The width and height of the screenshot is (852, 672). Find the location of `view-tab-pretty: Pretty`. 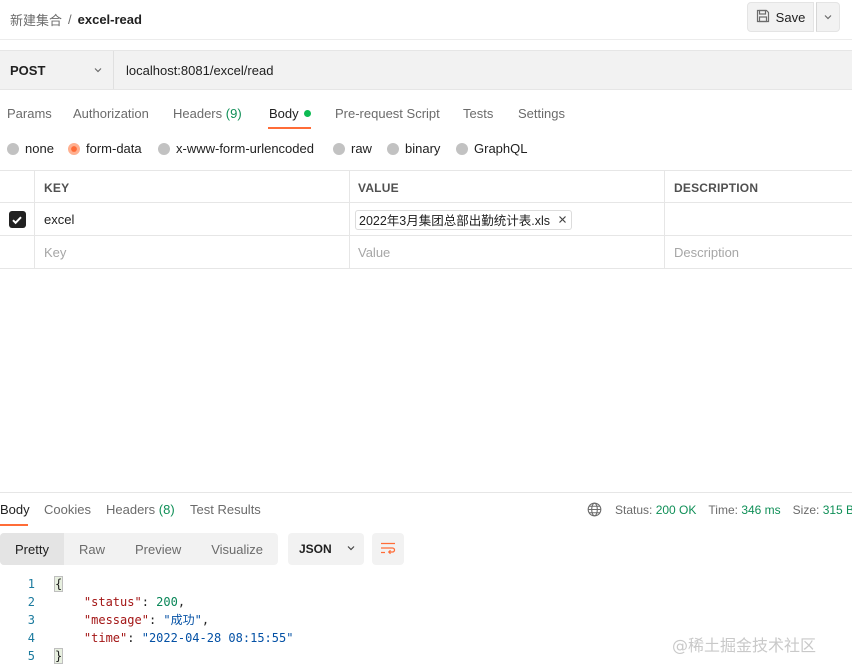

view-tab-pretty: Pretty is located at coordinates (32, 549).